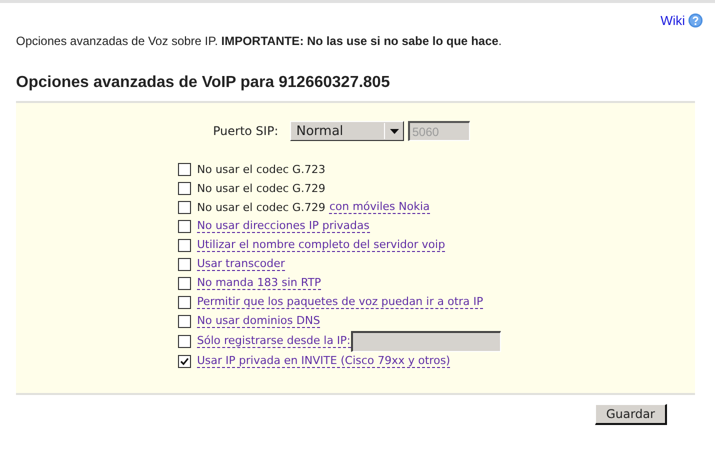 The width and height of the screenshot is (715, 451). Describe the element at coordinates (283, 226) in the screenshot. I see `option-link: No usar direcciones IP privadas` at that location.